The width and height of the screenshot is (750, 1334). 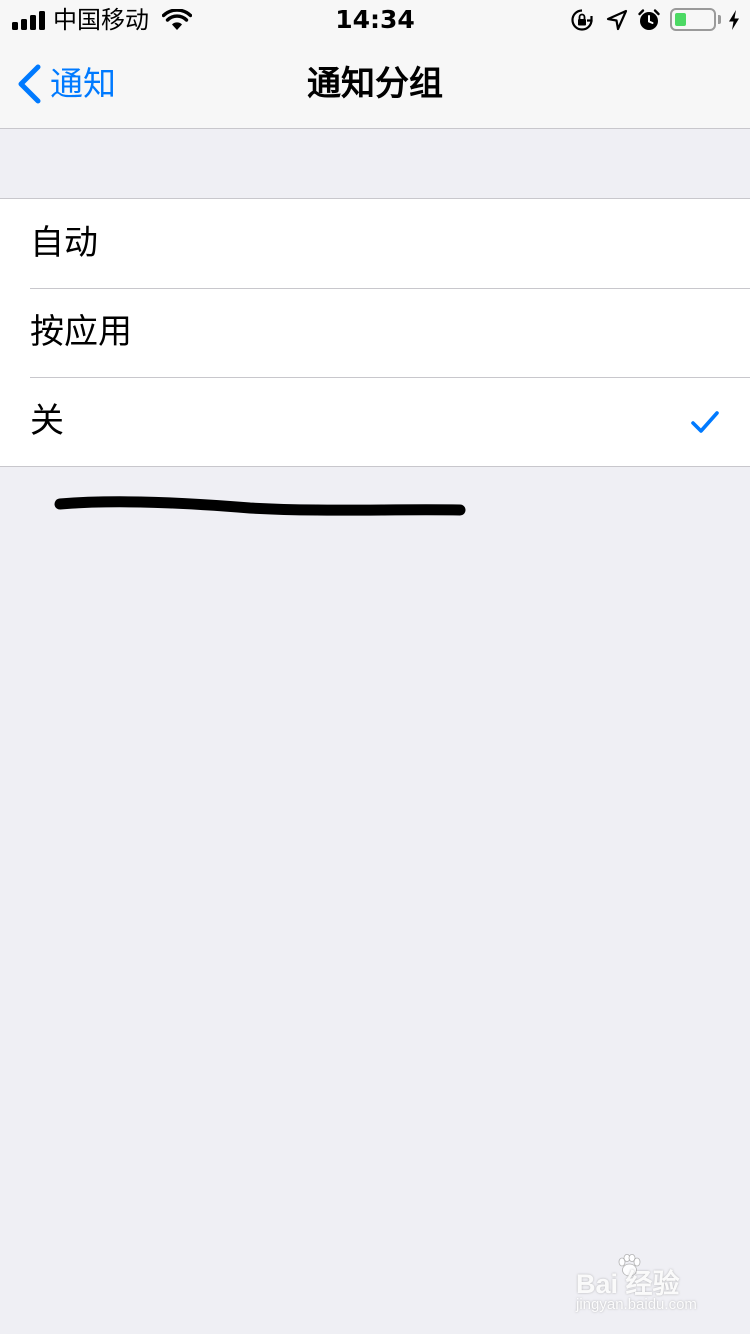 I want to click on option-row-auto: 自动, so click(x=375, y=243).